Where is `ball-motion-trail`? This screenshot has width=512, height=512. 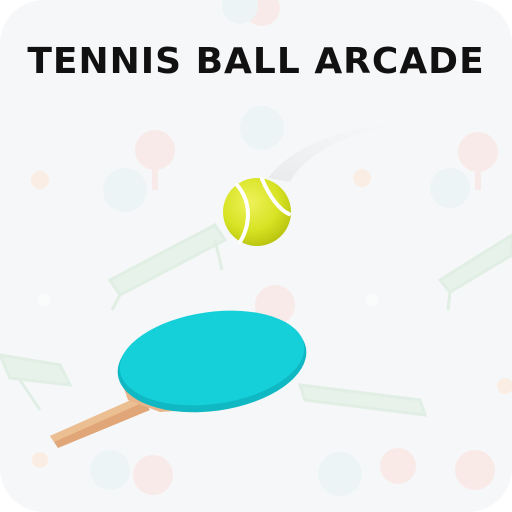
ball-motion-trail is located at coordinates (339, 152).